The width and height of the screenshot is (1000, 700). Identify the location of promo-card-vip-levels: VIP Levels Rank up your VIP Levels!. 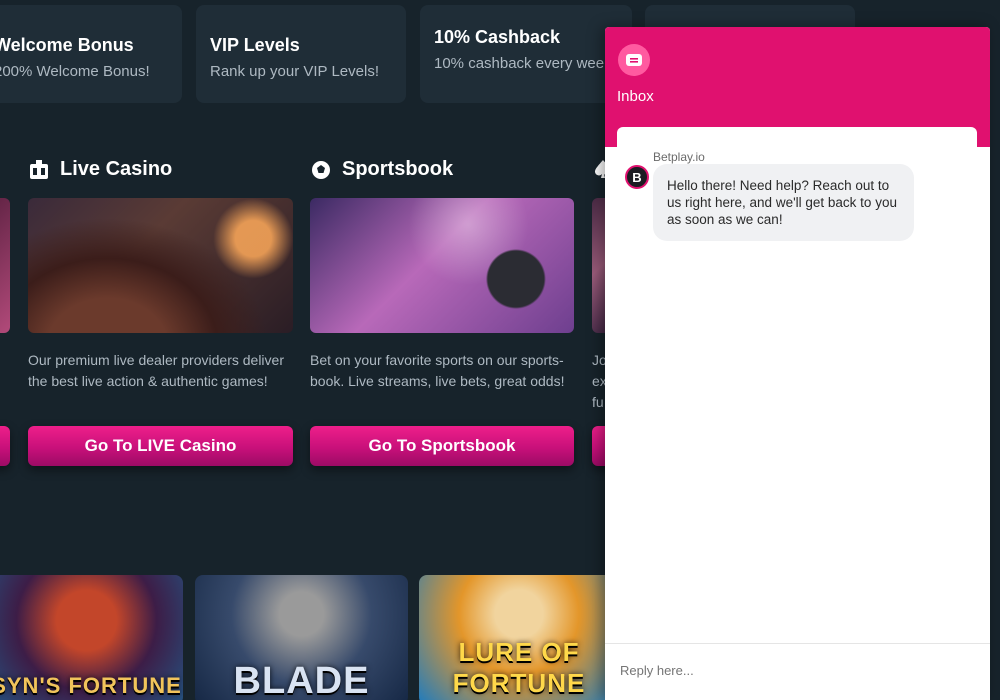
(301, 54).